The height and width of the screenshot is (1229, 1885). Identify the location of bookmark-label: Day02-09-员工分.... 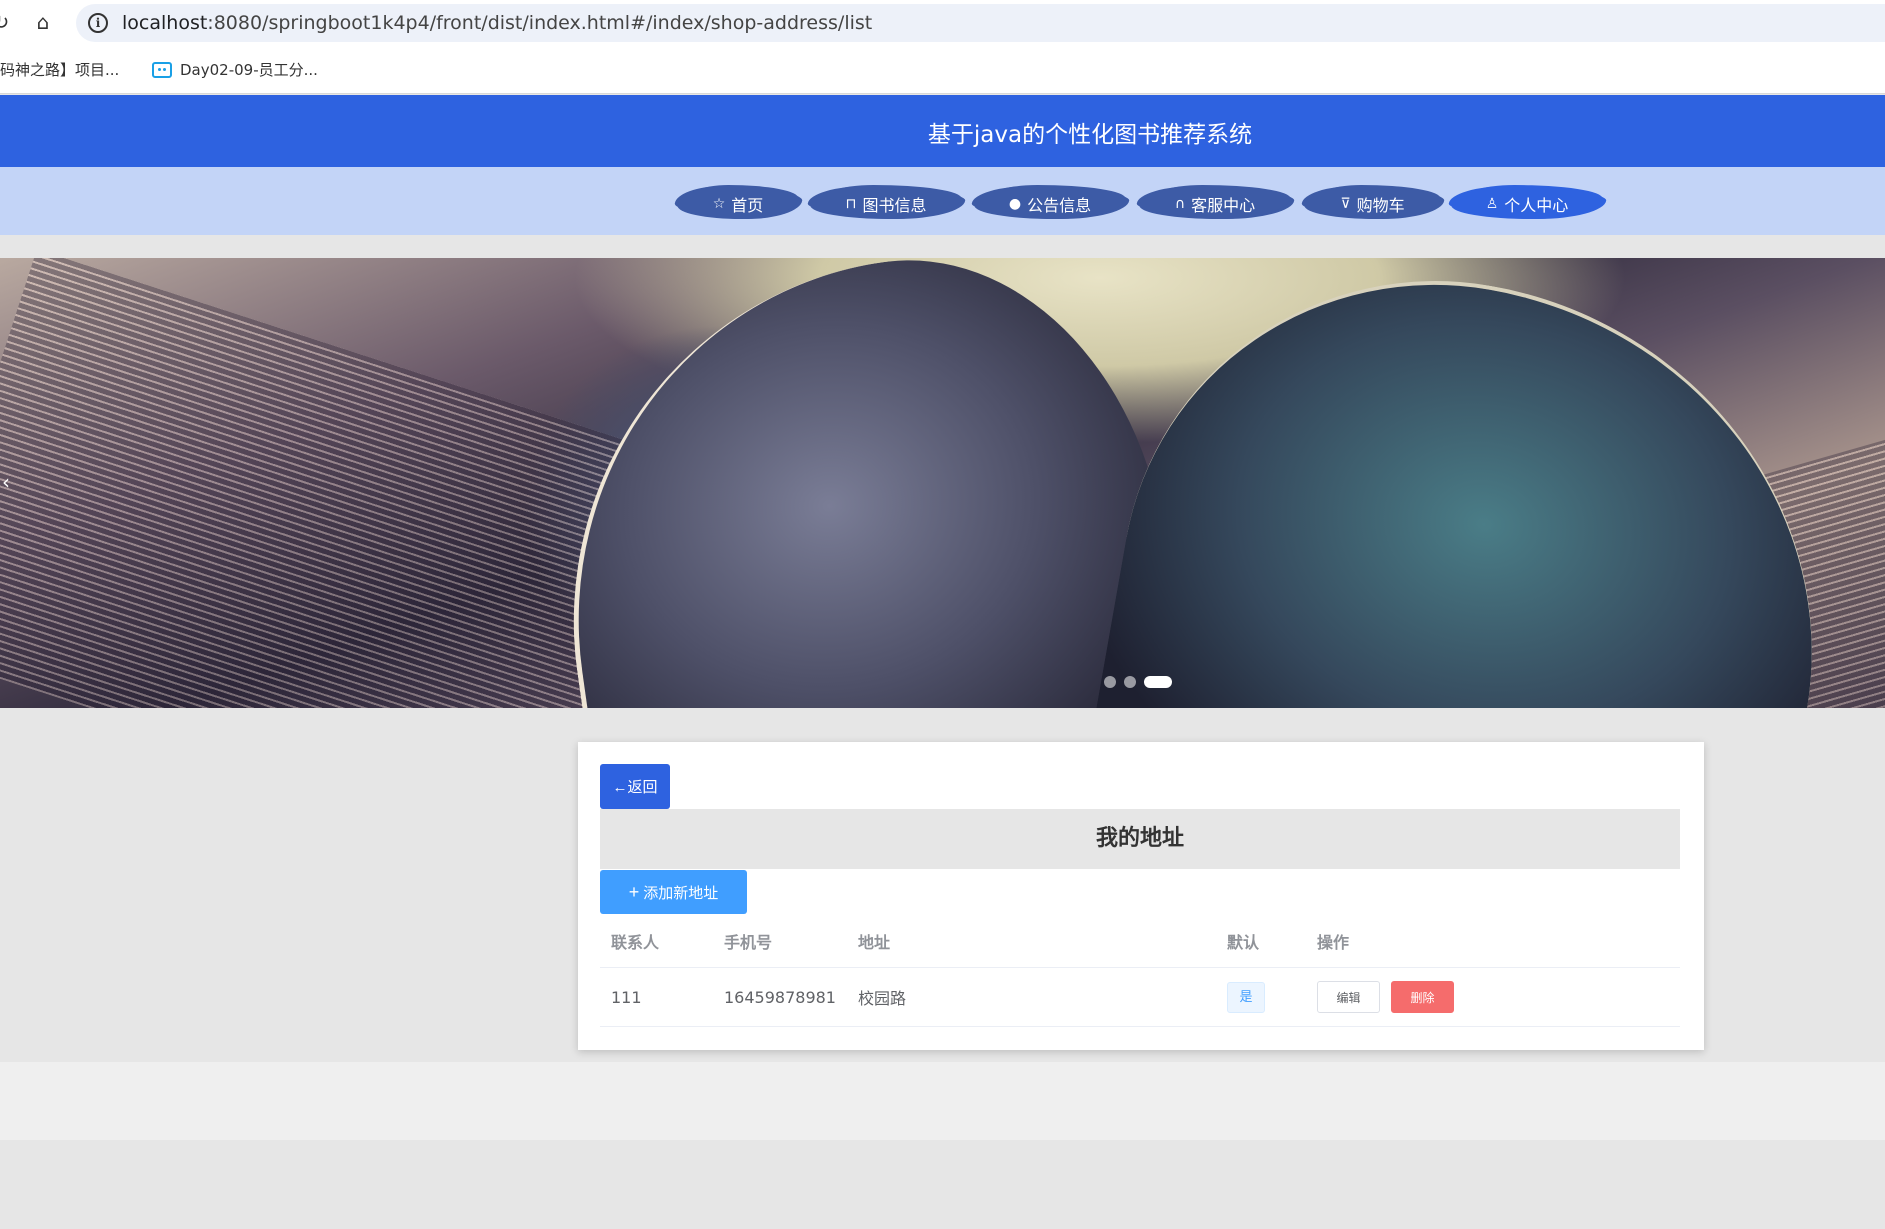
(249, 70).